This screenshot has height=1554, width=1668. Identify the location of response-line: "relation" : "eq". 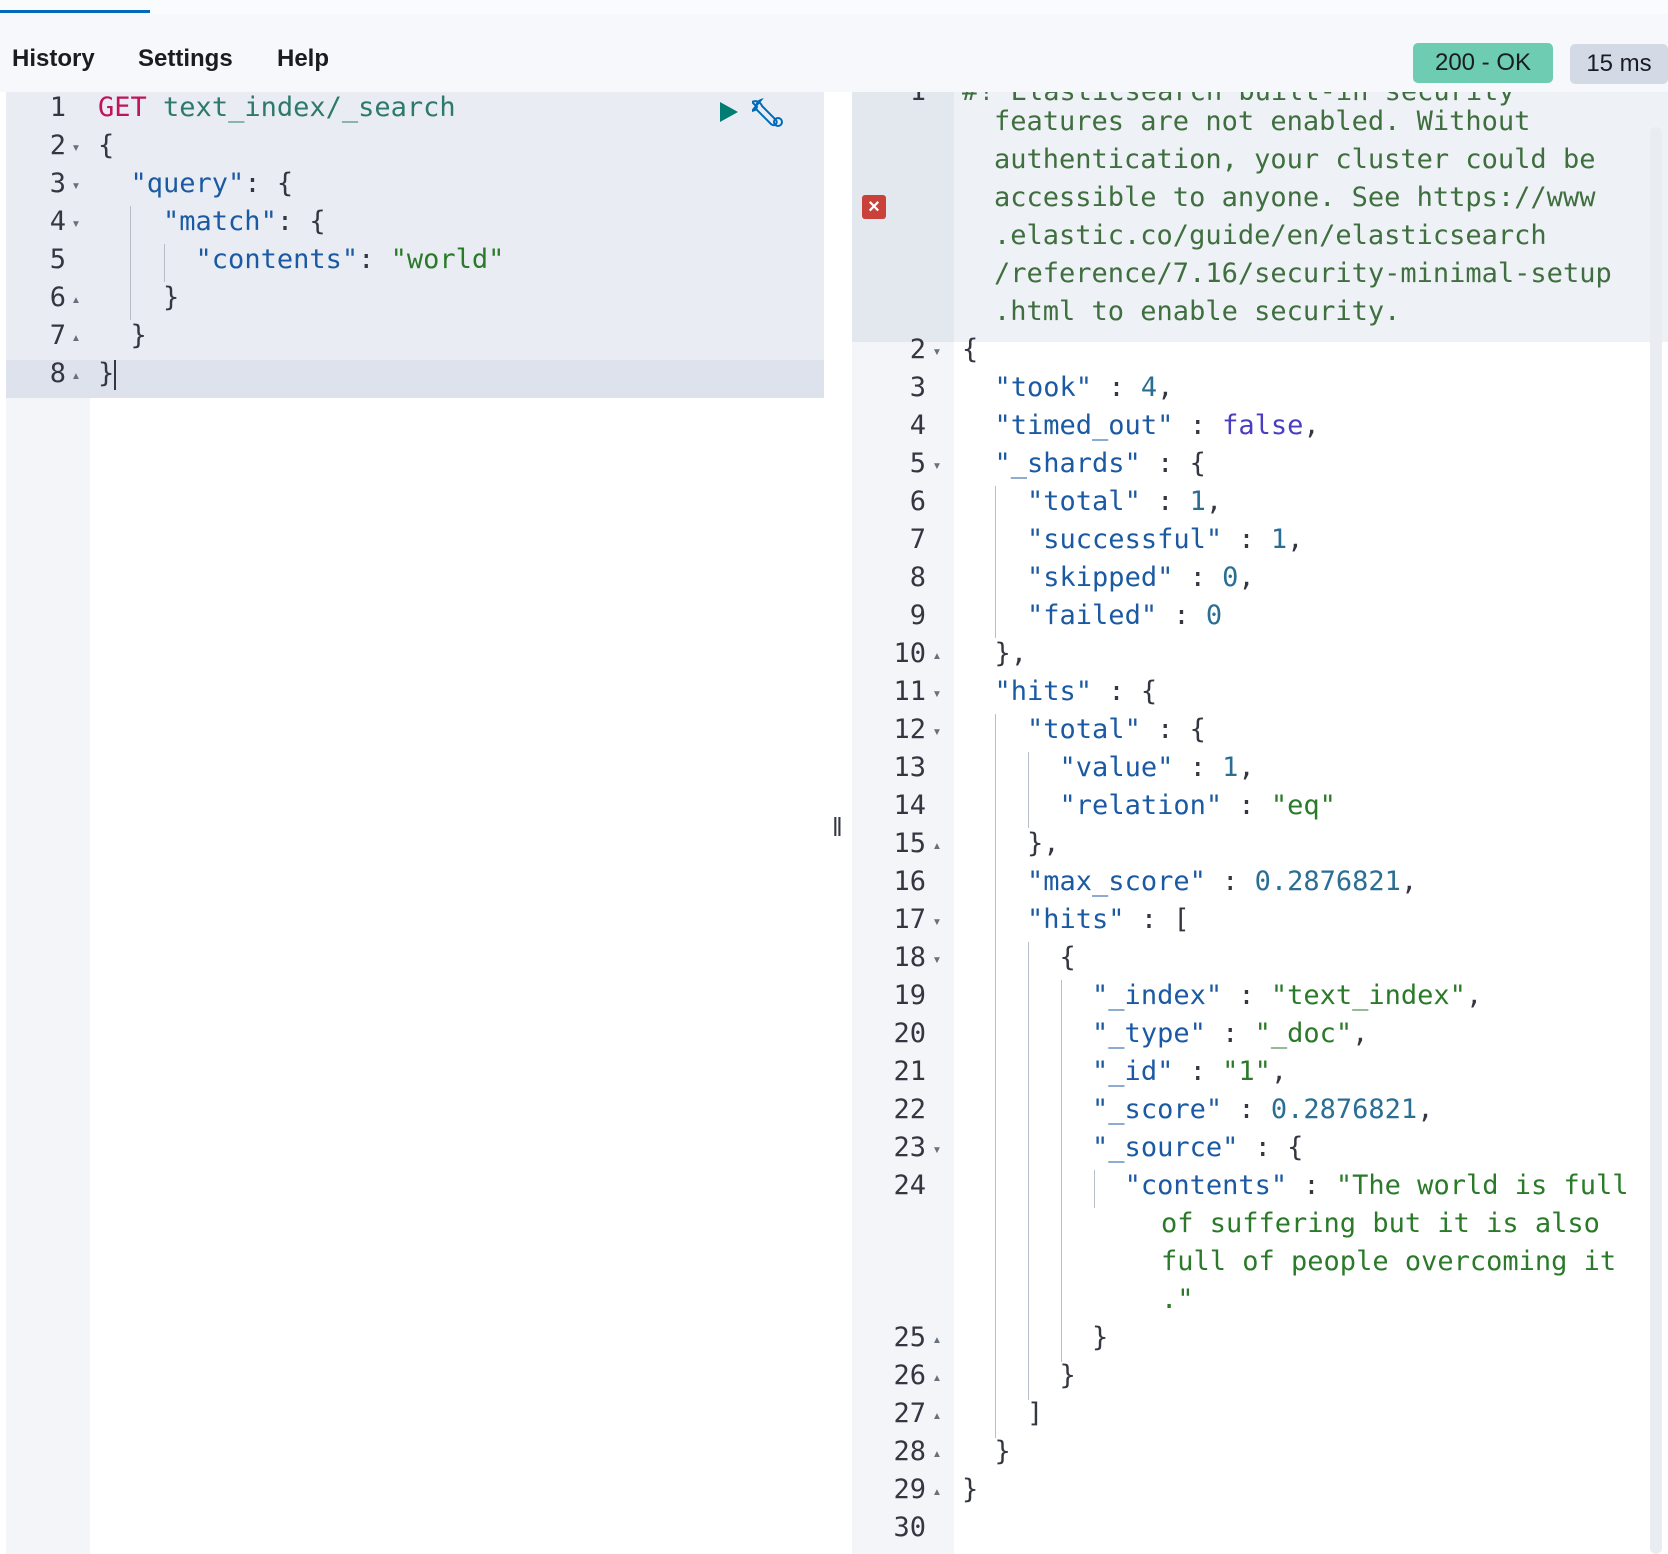
(1197, 805).